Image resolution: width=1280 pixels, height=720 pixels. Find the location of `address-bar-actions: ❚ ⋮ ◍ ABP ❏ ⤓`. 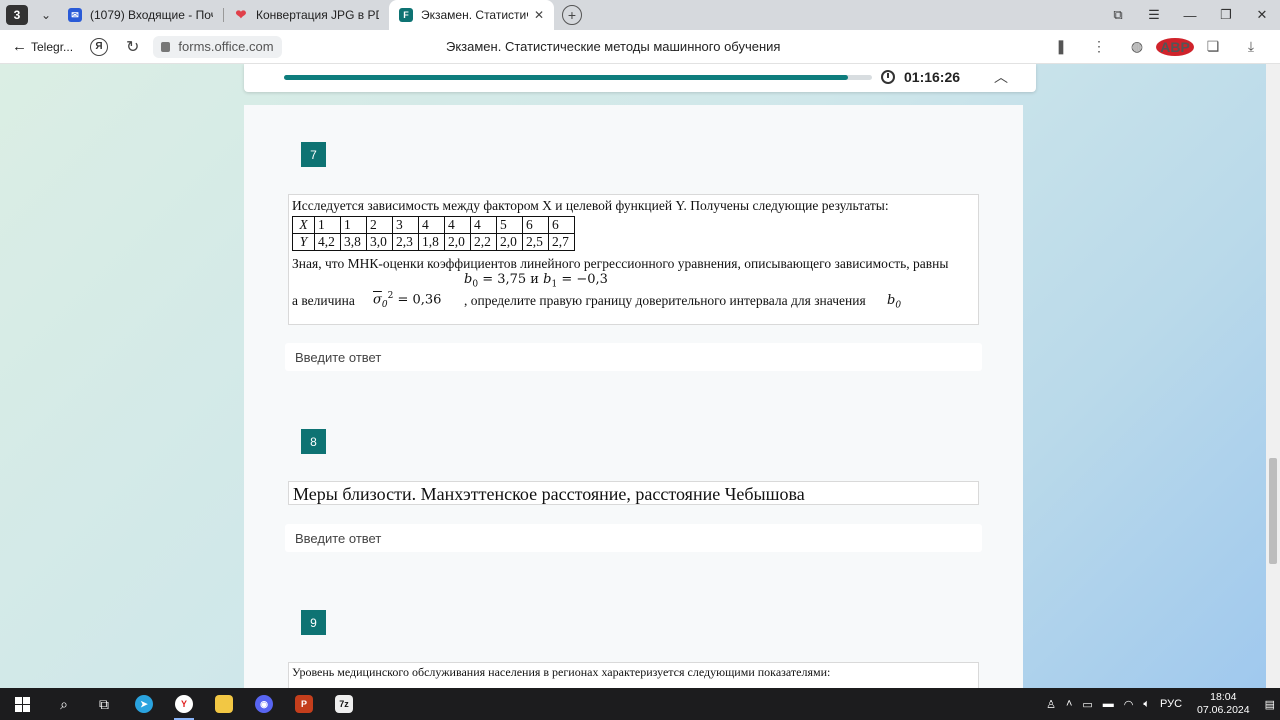

address-bar-actions: ❚ ⋮ ◍ ABP ❏ ⤓ is located at coordinates (1161, 46).